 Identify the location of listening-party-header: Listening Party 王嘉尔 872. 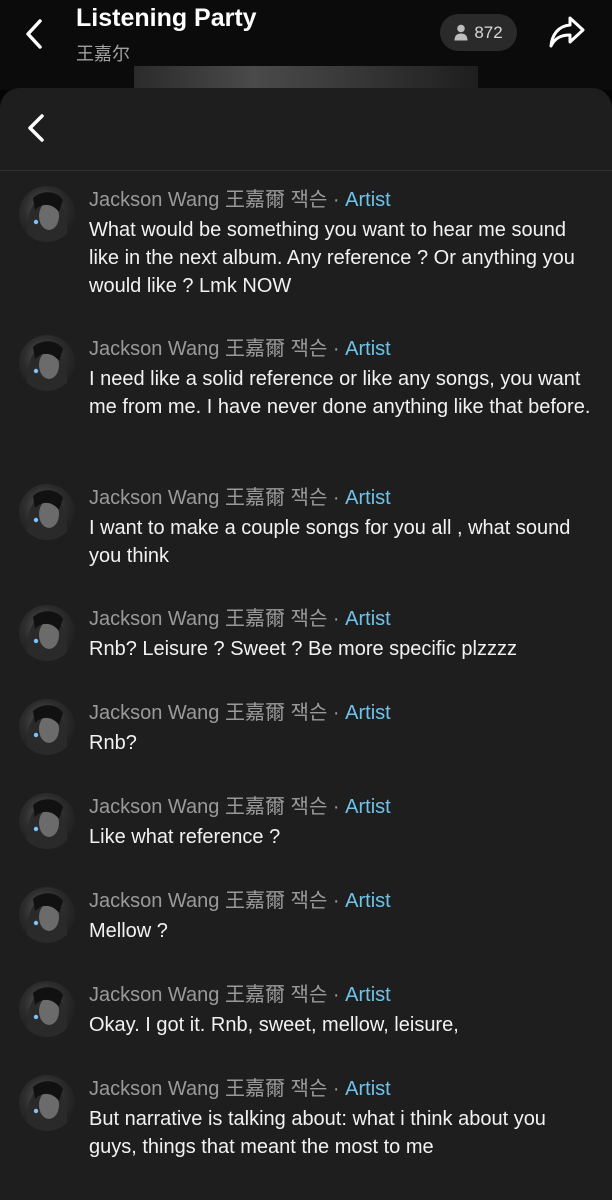
(306, 48).